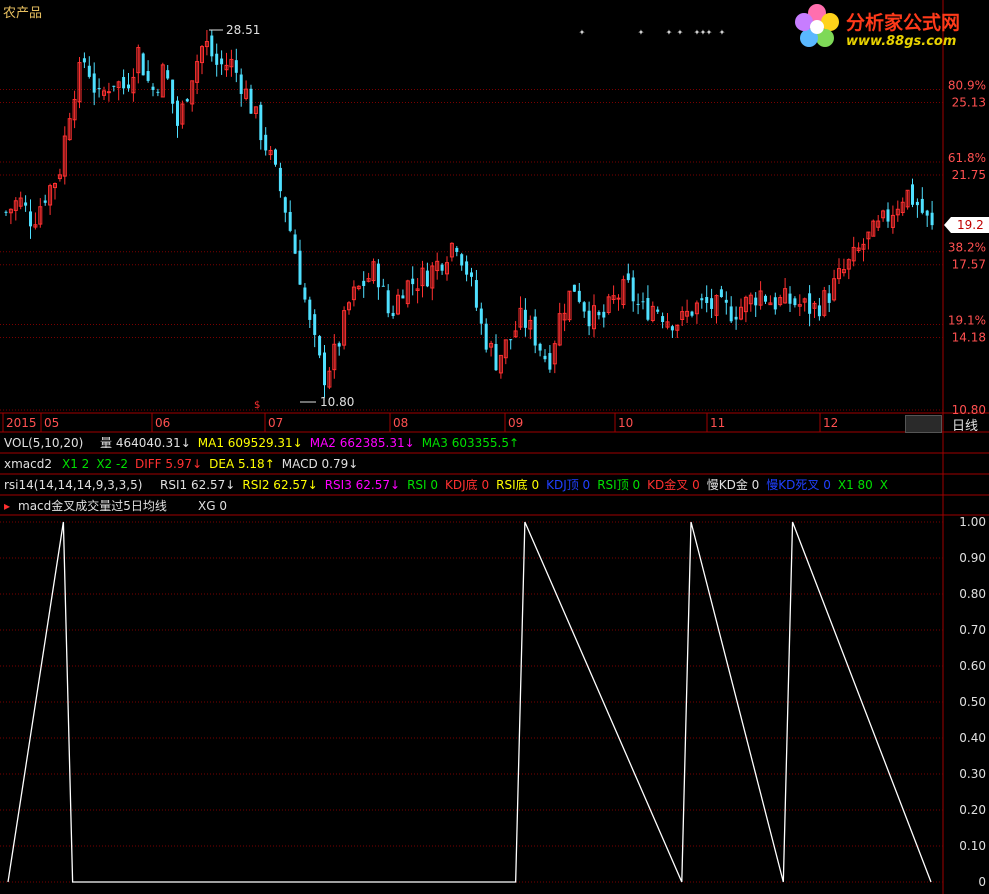 The image size is (989, 894). I want to click on rsi-item-7: RSI顶 0, so click(619, 485).